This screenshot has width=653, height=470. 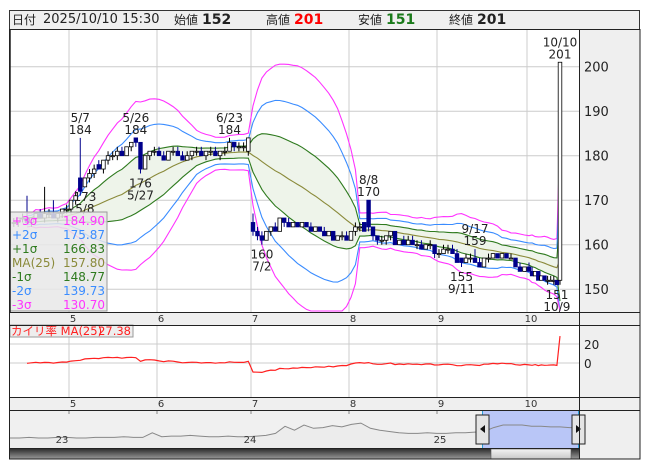 I want to click on year-label: 24, so click(x=250, y=440).